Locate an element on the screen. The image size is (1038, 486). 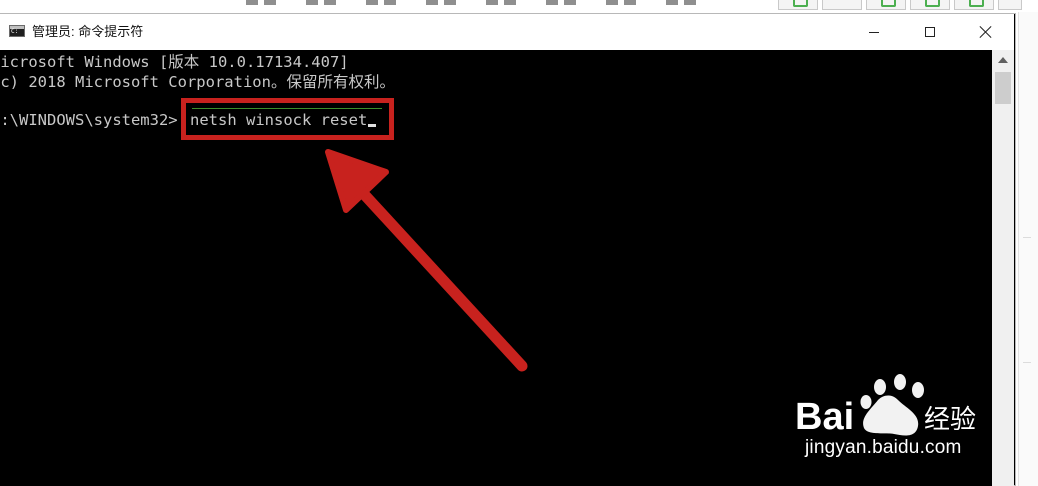
maximize-icon is located at coordinates (930, 32).